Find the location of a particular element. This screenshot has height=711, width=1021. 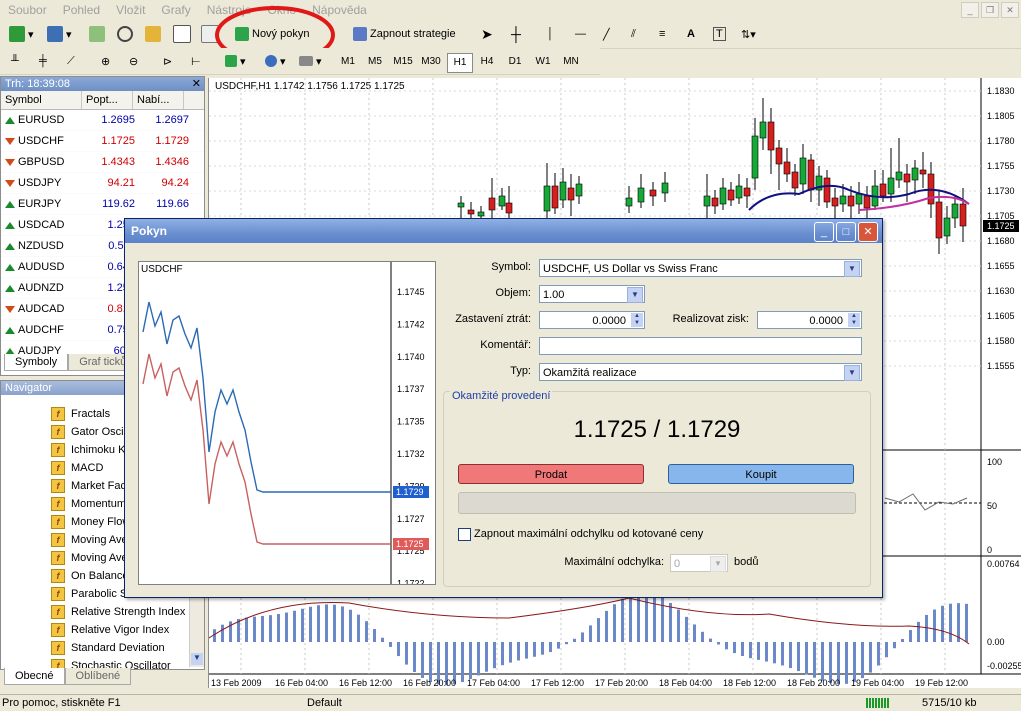

zoom-in-button: ⊕ is located at coordinates (105, 61).